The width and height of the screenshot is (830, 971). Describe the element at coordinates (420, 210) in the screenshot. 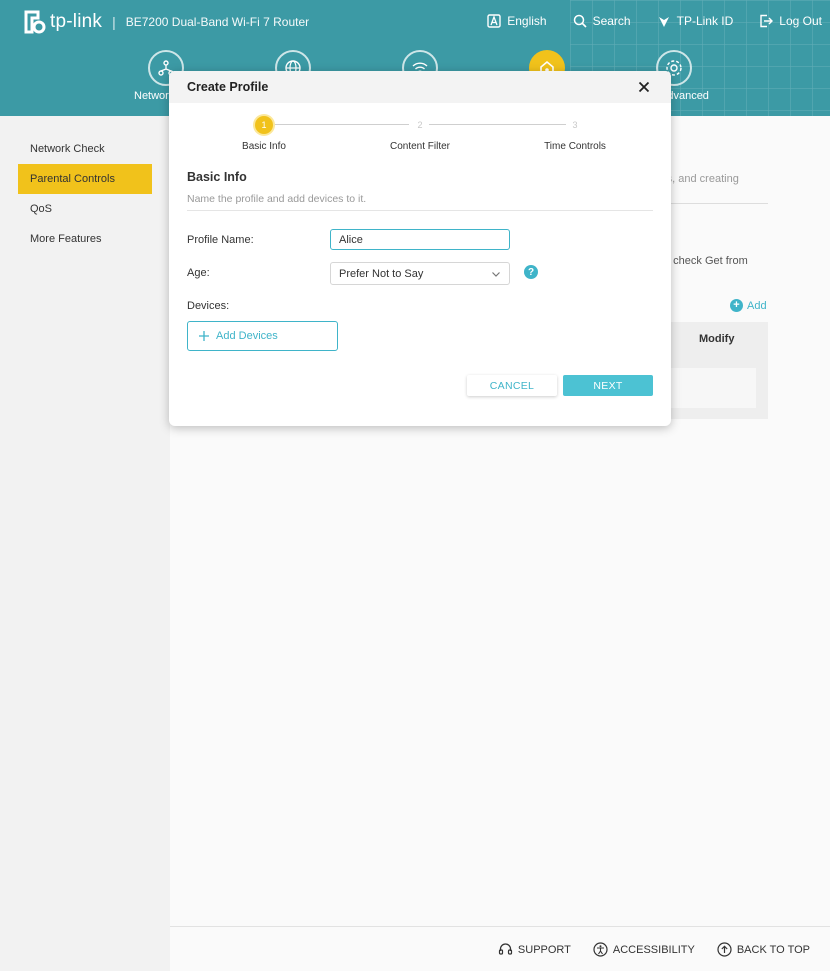

I see `section-divider` at that location.